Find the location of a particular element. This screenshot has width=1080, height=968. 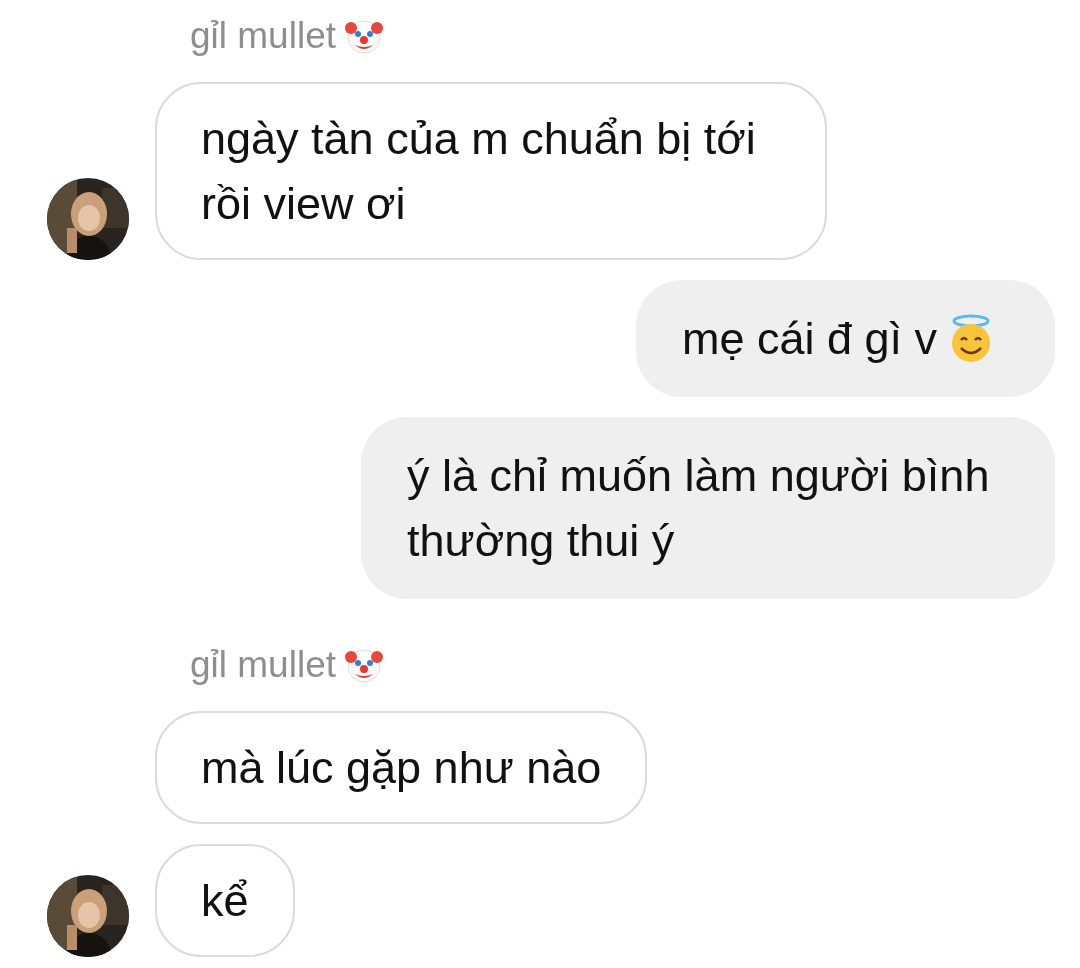

message-text: mẹ cái đ gì v is located at coordinates (809, 339).